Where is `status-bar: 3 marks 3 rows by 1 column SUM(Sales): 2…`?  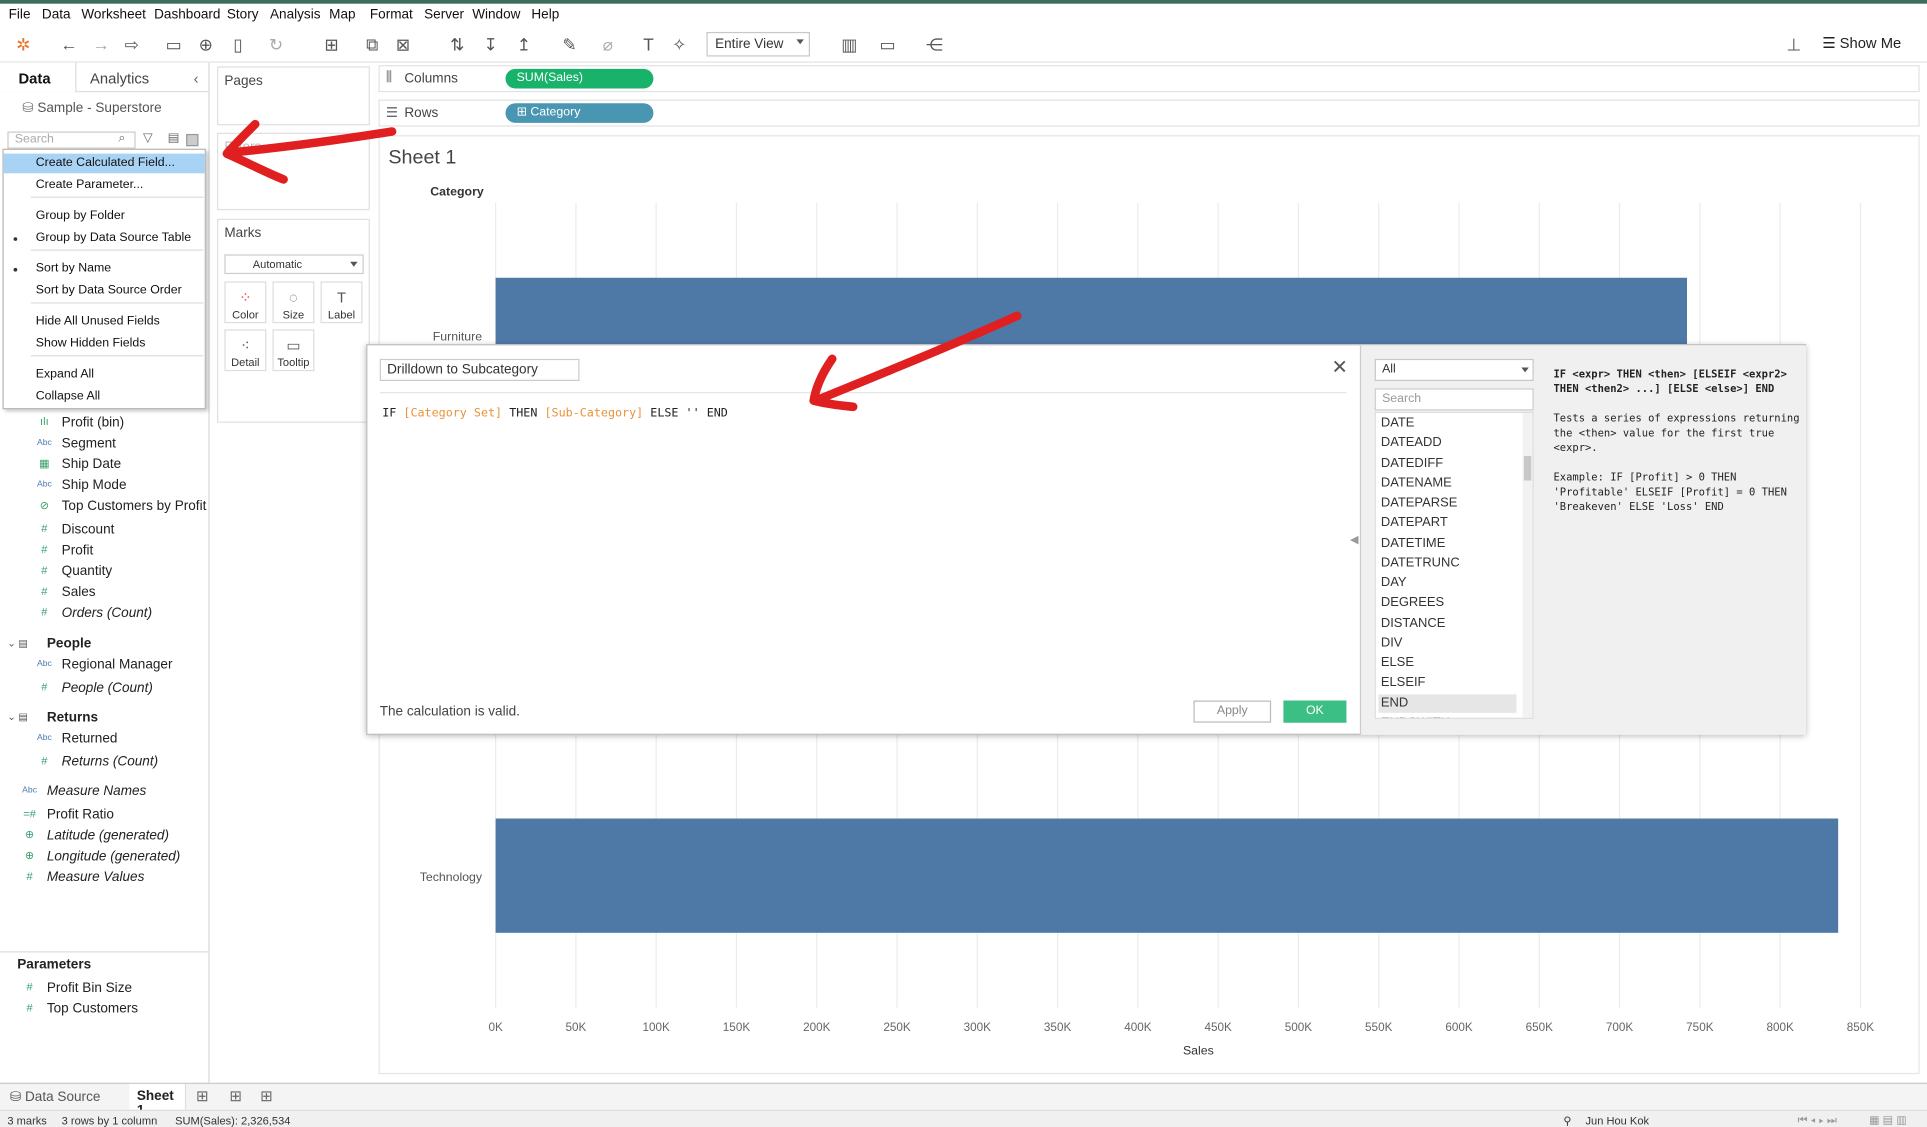 status-bar: 3 marks 3 rows by 1 column SUM(Sales): 2… is located at coordinates (963, 1118).